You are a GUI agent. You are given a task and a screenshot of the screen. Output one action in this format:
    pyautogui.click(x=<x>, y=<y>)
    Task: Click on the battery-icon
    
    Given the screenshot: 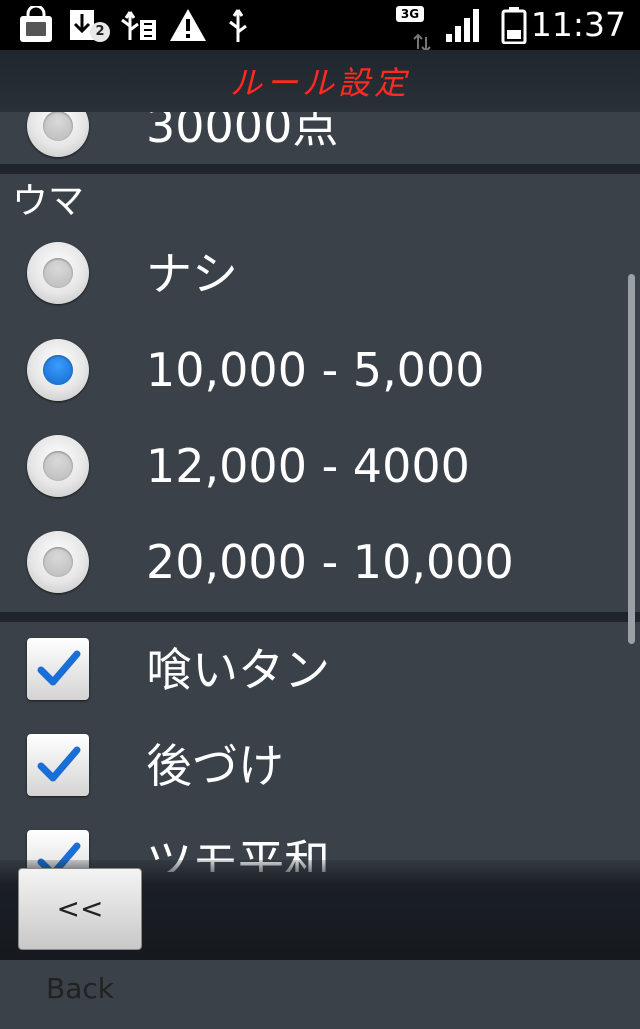 What is the action you would take?
    pyautogui.click(x=514, y=25)
    